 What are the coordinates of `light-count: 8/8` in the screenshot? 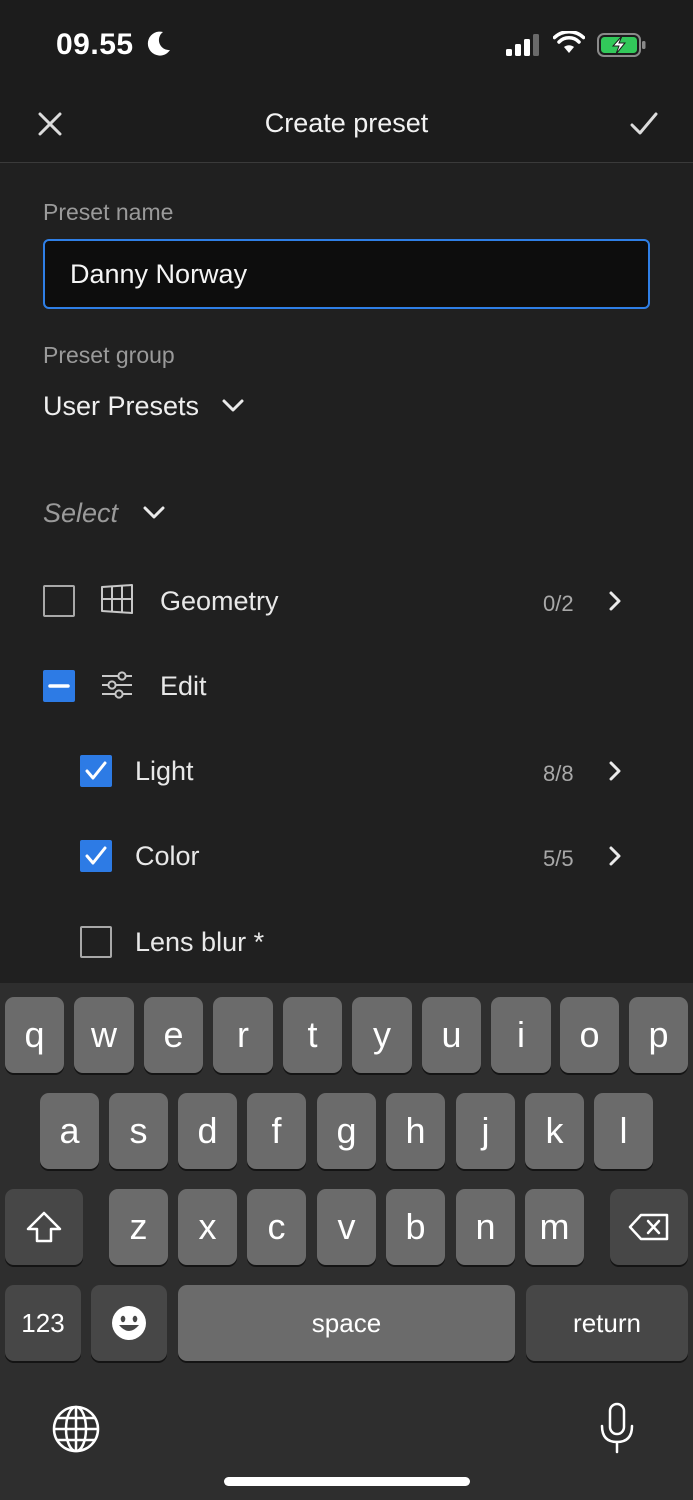 It's located at (558, 773).